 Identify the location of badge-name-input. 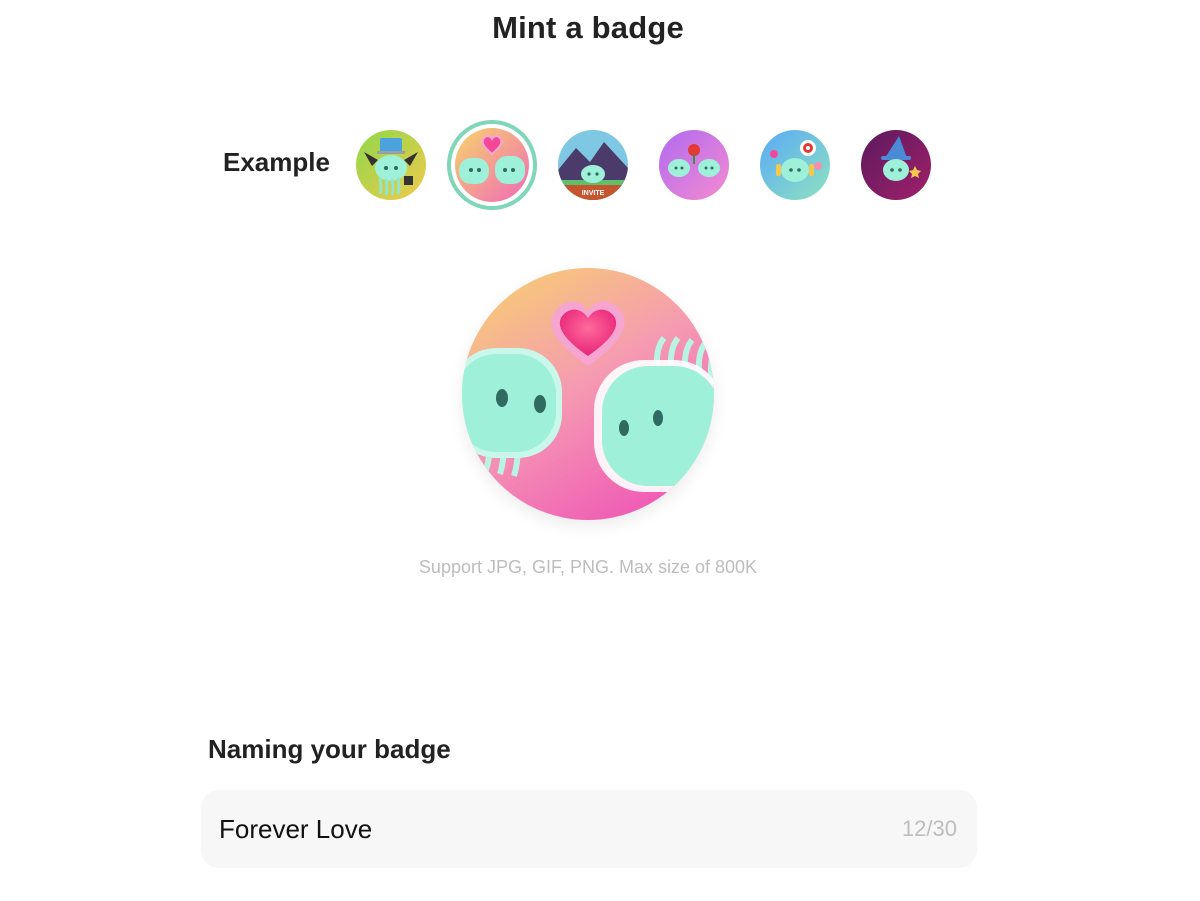
(539, 829).